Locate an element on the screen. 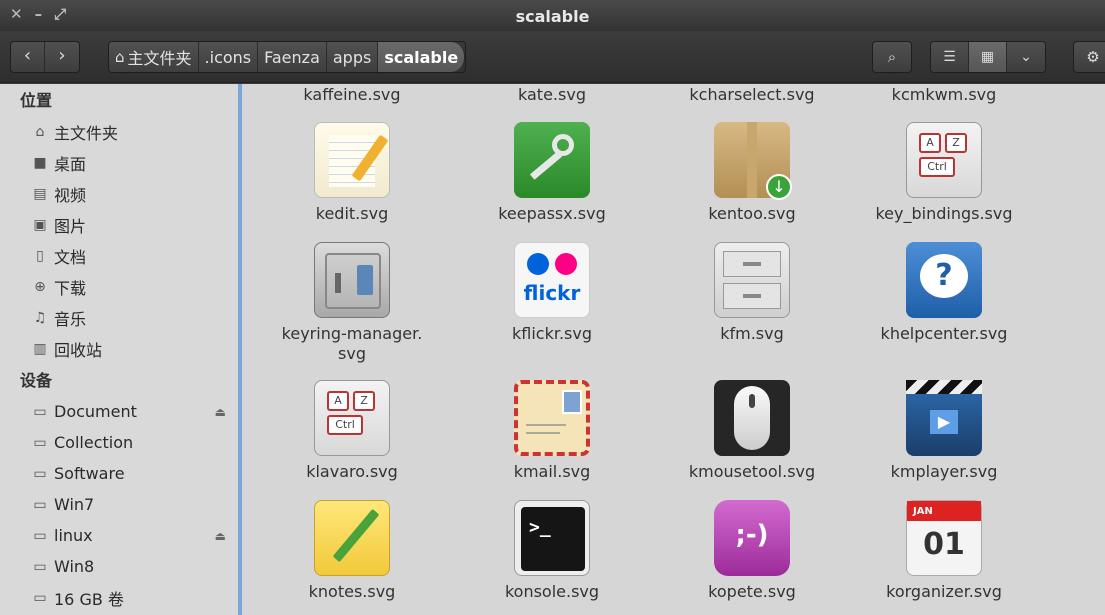 Image resolution: width=1105 pixels, height=615 pixels. sidebar-place-item-label: 音乐 is located at coordinates (70, 319).